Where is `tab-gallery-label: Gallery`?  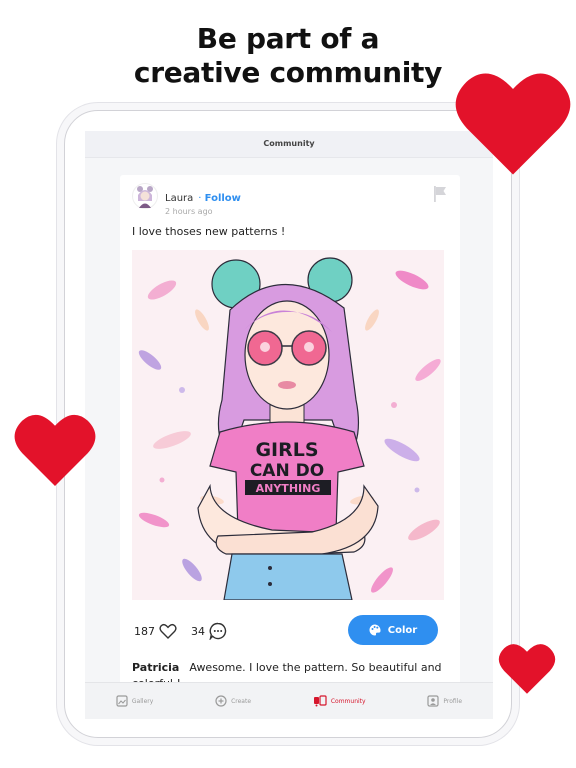 tab-gallery-label: Gallery is located at coordinates (142, 701).